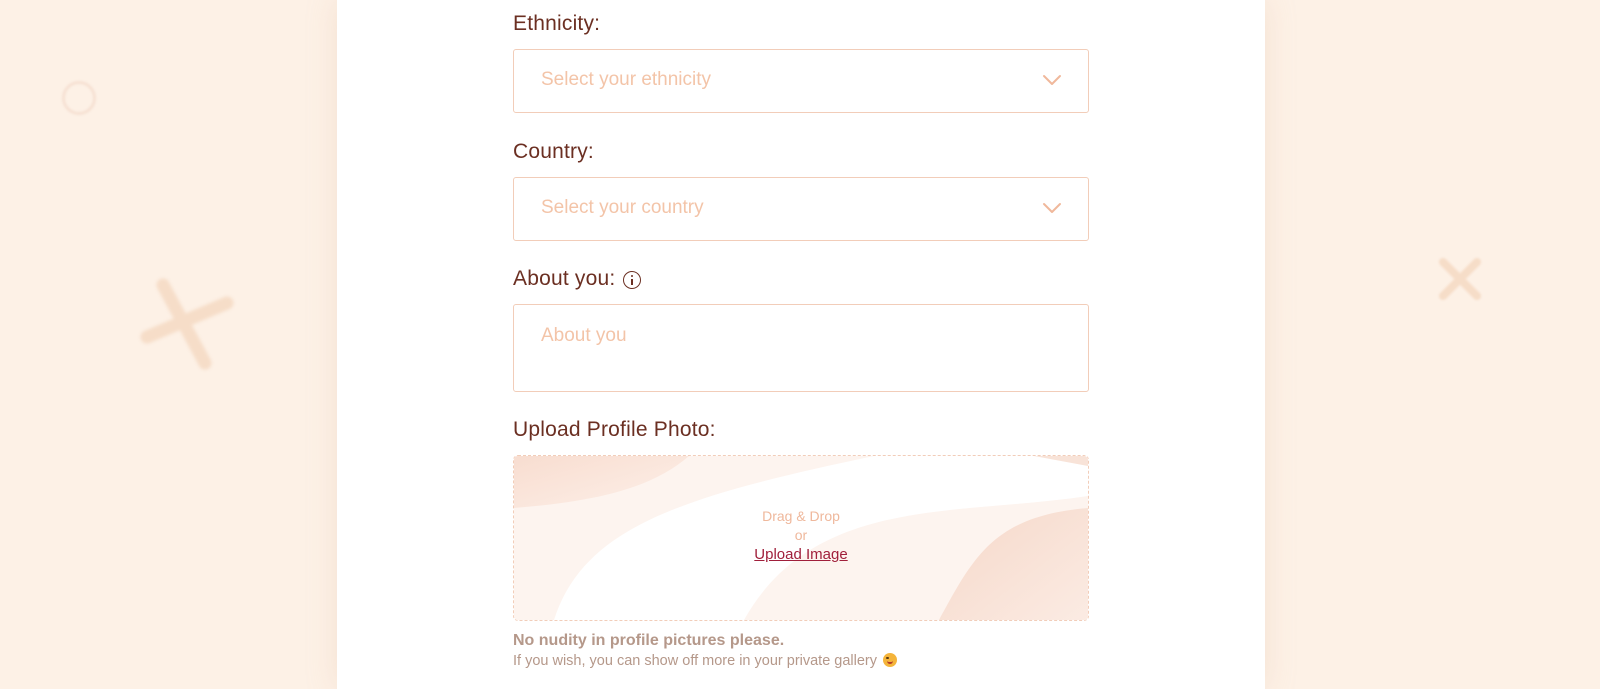  What do you see at coordinates (649, 640) in the screenshot?
I see `nudity-warning: No nudity in profile pictures please.` at bounding box center [649, 640].